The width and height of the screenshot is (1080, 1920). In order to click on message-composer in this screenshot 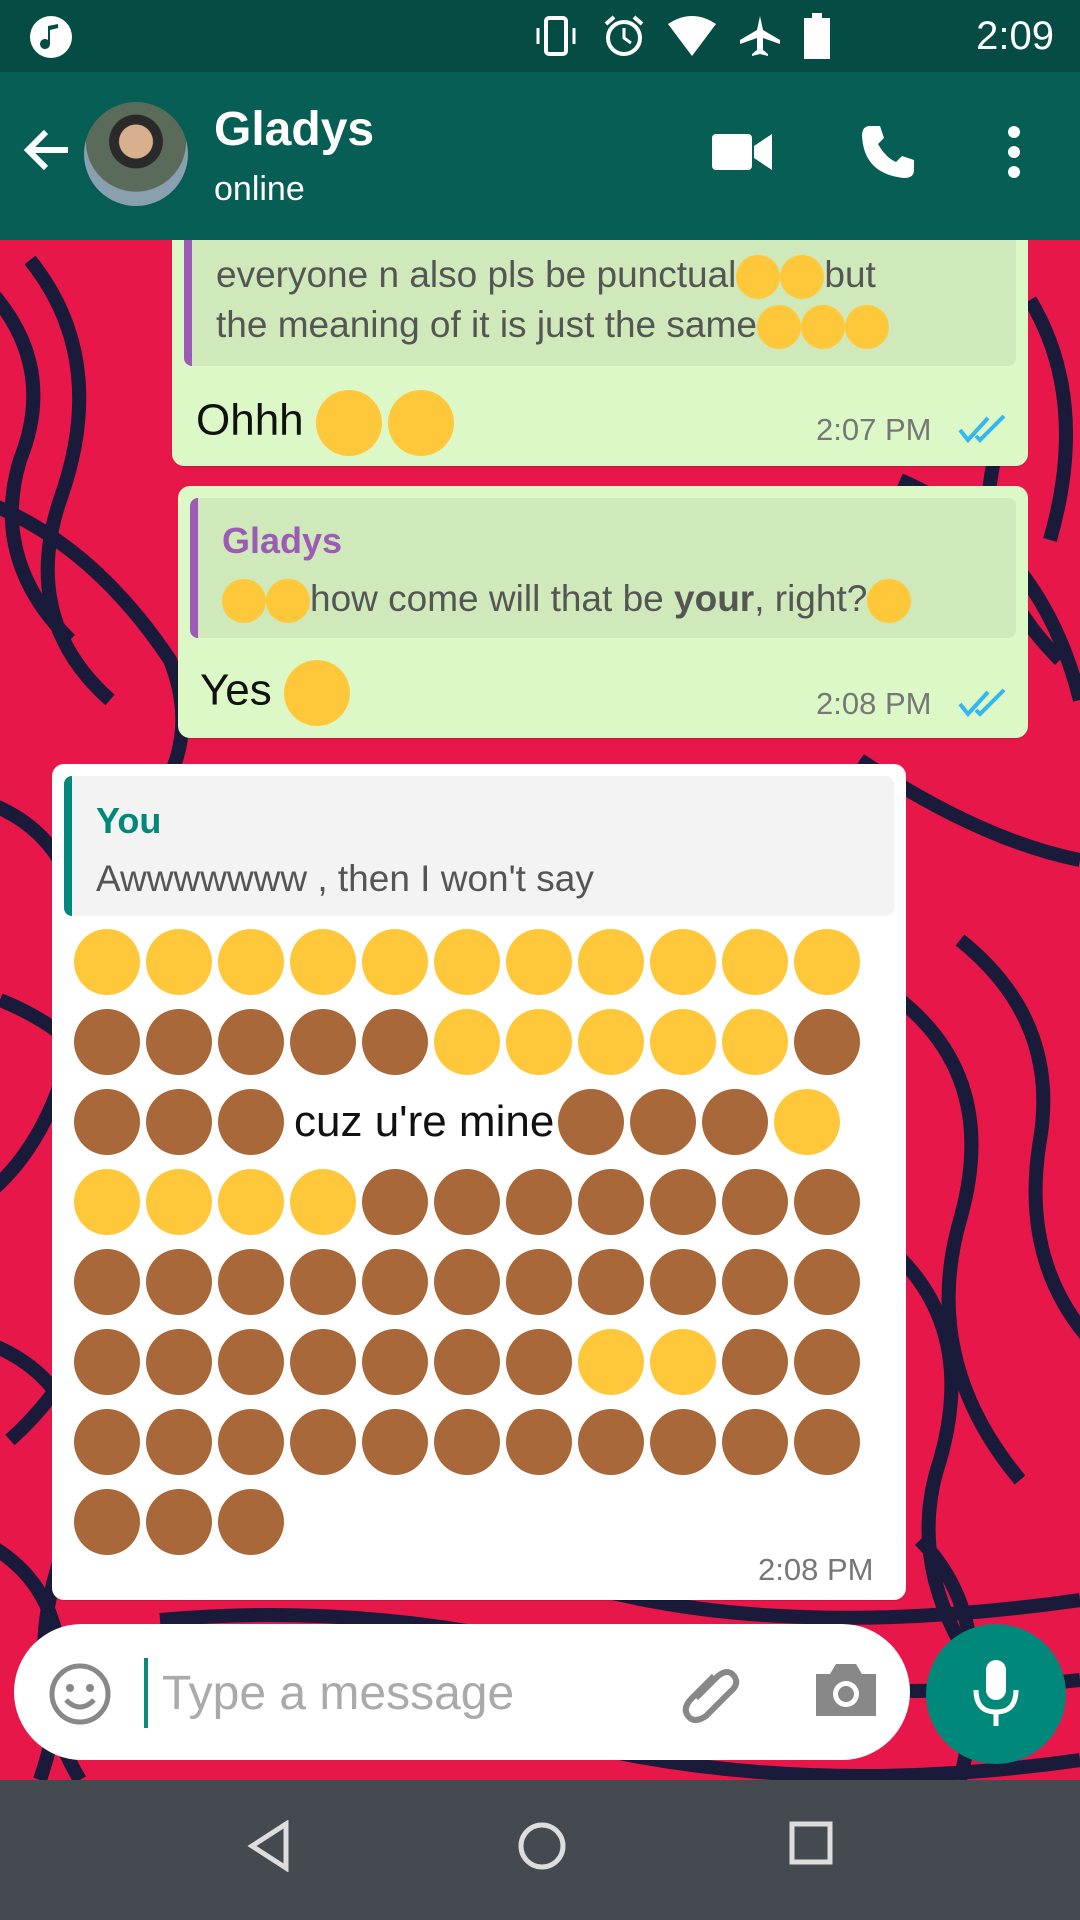, I will do `click(462, 1692)`.